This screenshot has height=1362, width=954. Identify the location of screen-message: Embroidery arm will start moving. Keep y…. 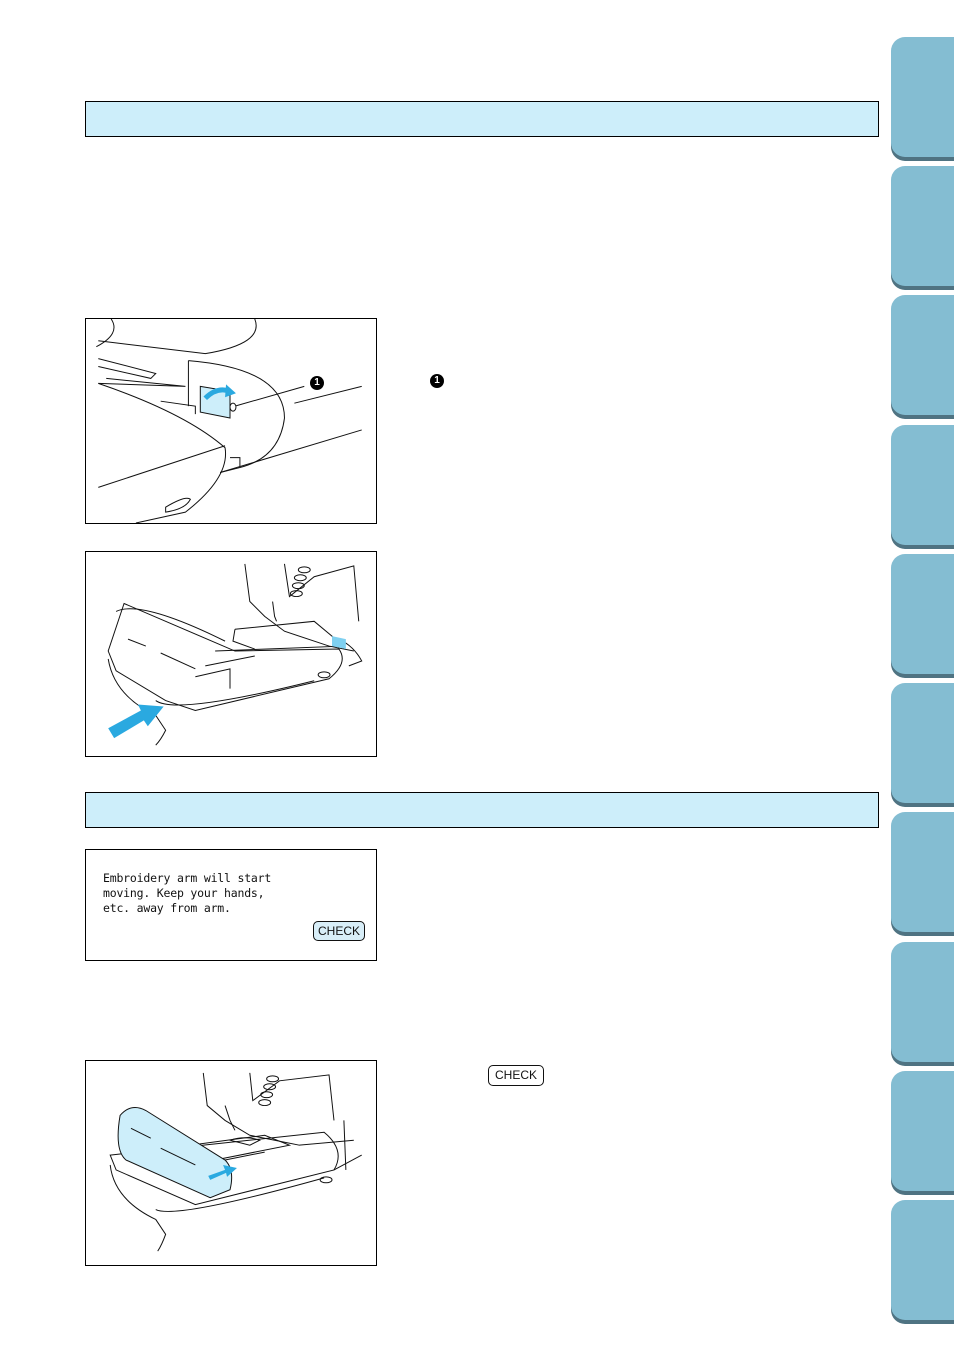
(187, 893).